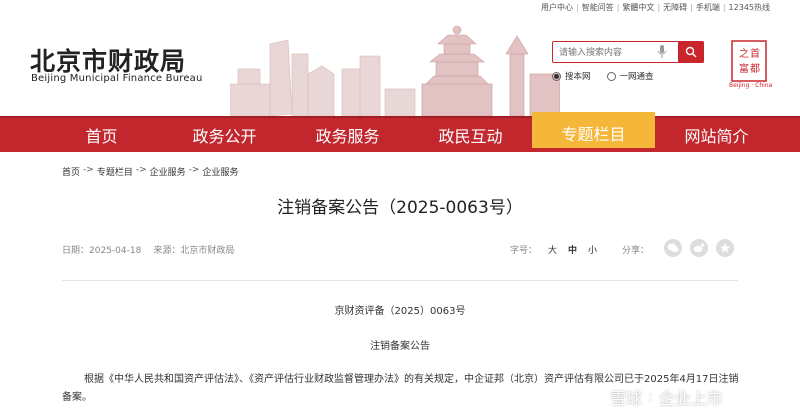 This screenshot has height=419, width=800. Describe the element at coordinates (71, 171) in the screenshot. I see `breadcrumb-home: 首页` at that location.